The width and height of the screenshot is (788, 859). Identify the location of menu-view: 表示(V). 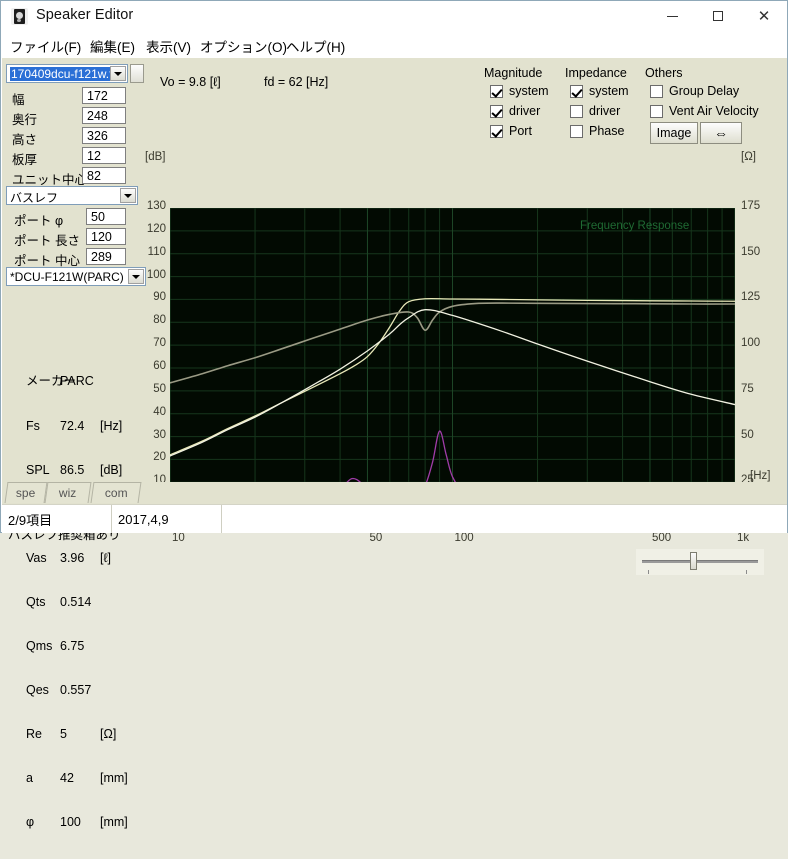
(168, 45).